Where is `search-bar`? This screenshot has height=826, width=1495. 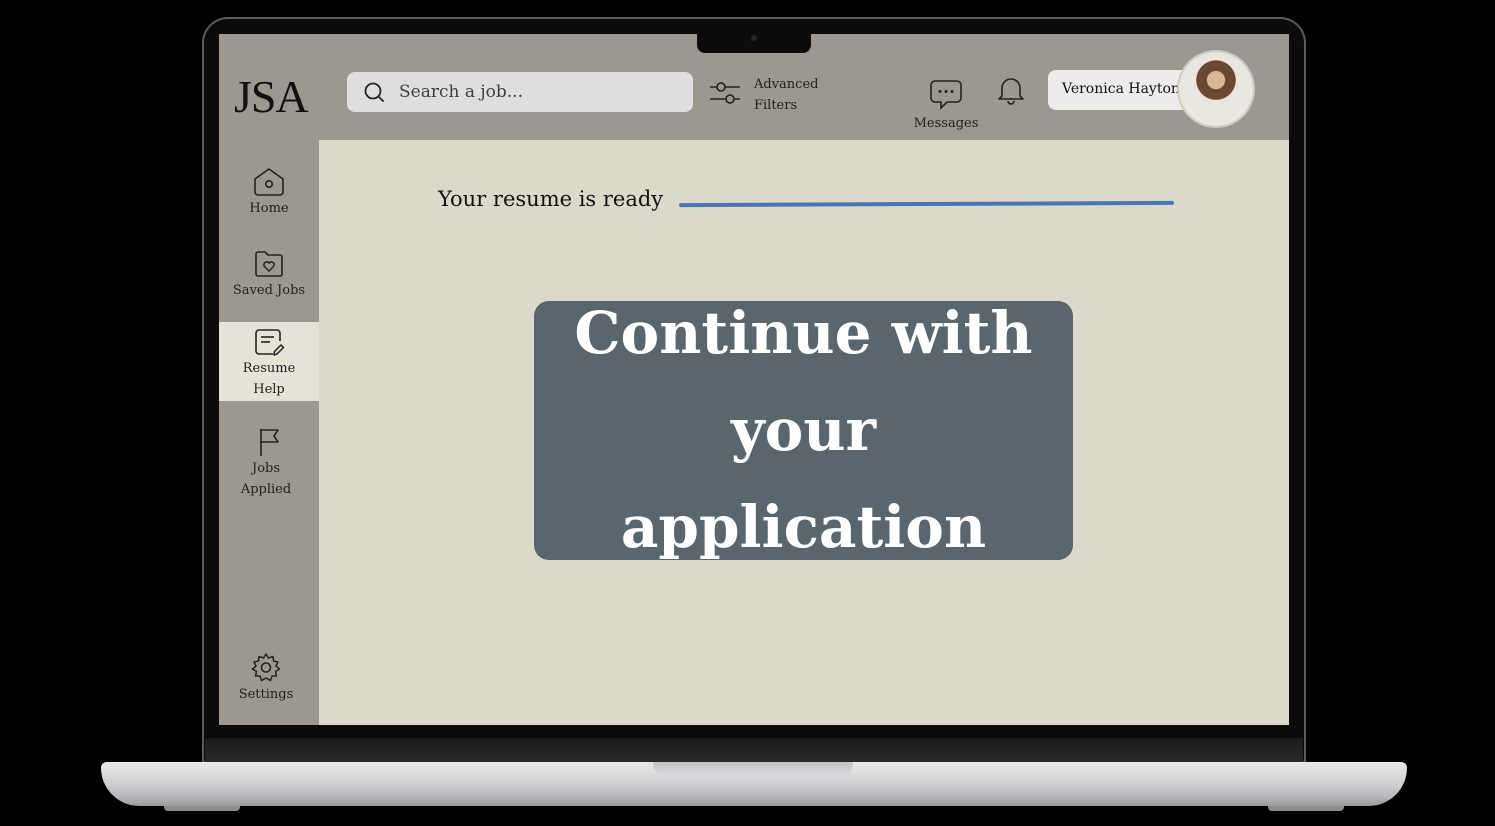 search-bar is located at coordinates (520, 92).